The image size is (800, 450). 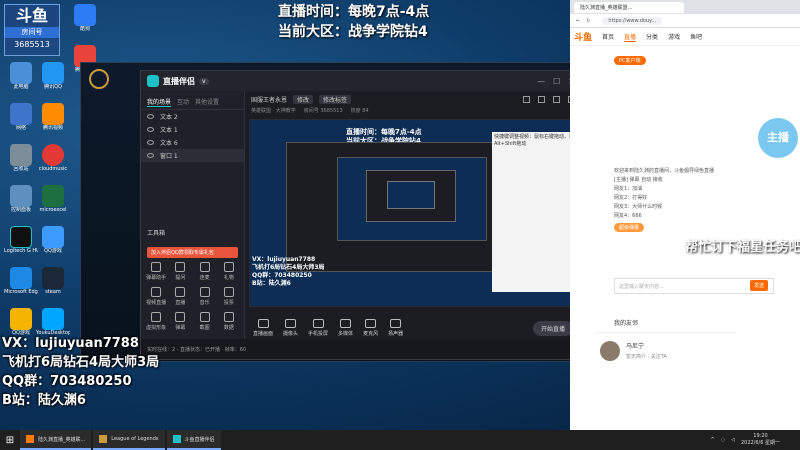 I want to click on copy-icon, so click(x=556, y=99).